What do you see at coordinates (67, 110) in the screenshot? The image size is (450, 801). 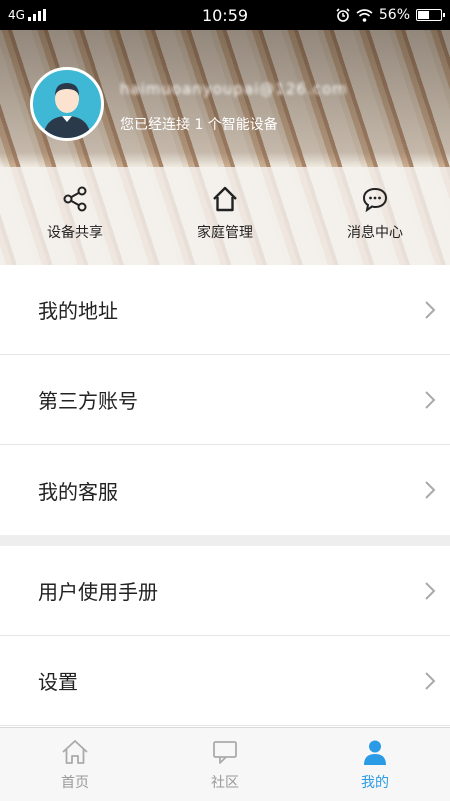 I see `person-avatar-icon` at bounding box center [67, 110].